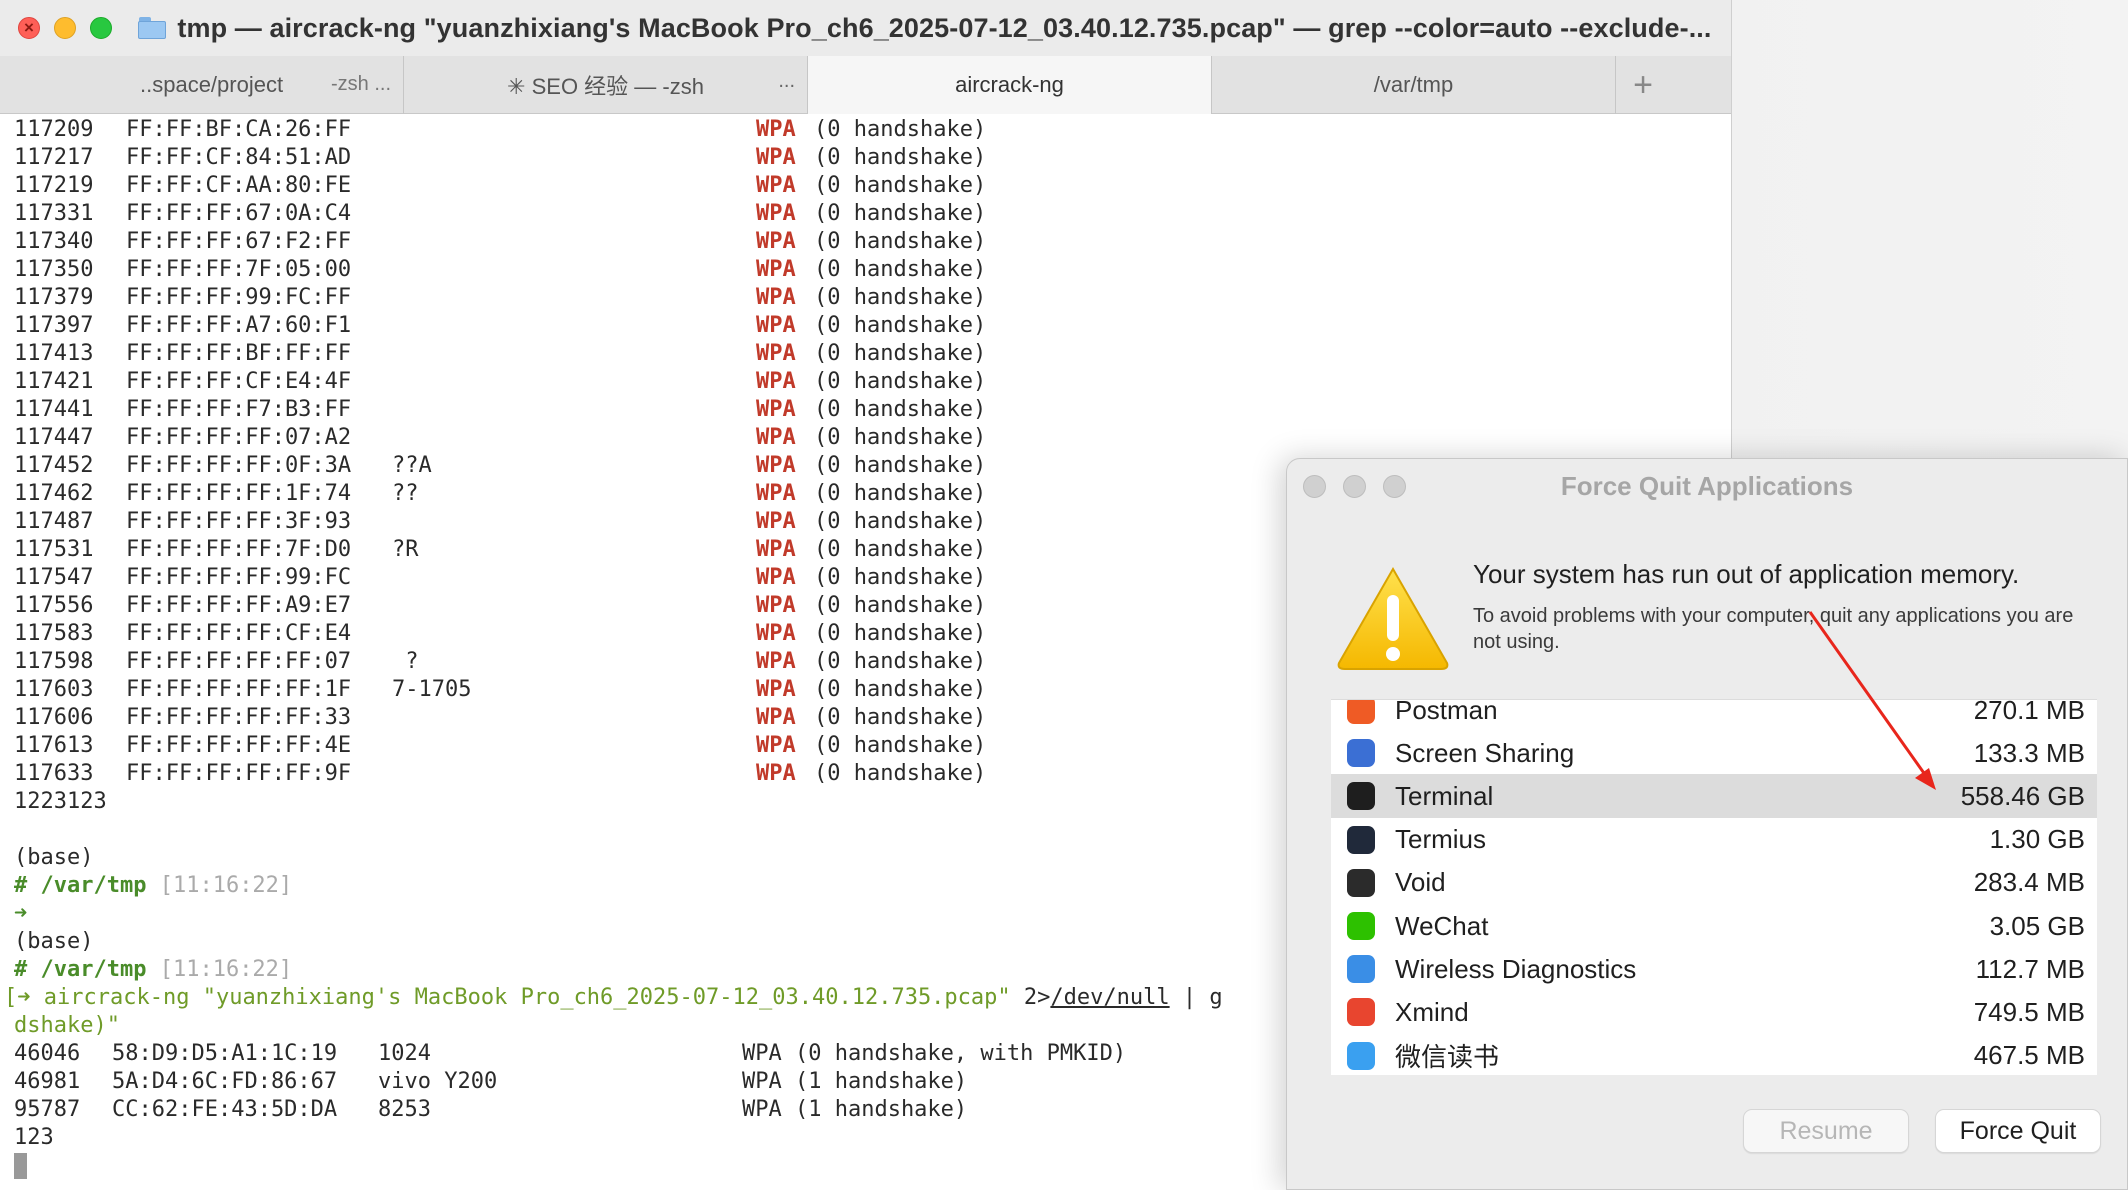  Describe the element at coordinates (101, 28) in the screenshot. I see `zoom-button` at that location.